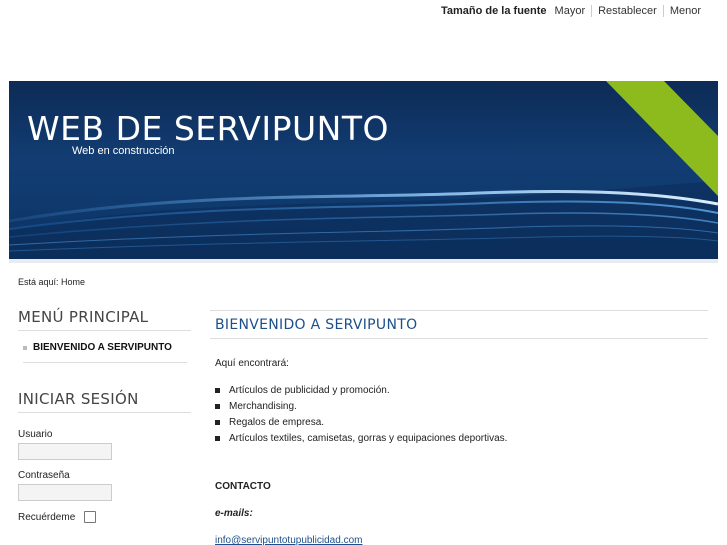 The width and height of the screenshot is (727, 545). I want to click on password-label: Contraseña, so click(44, 475).